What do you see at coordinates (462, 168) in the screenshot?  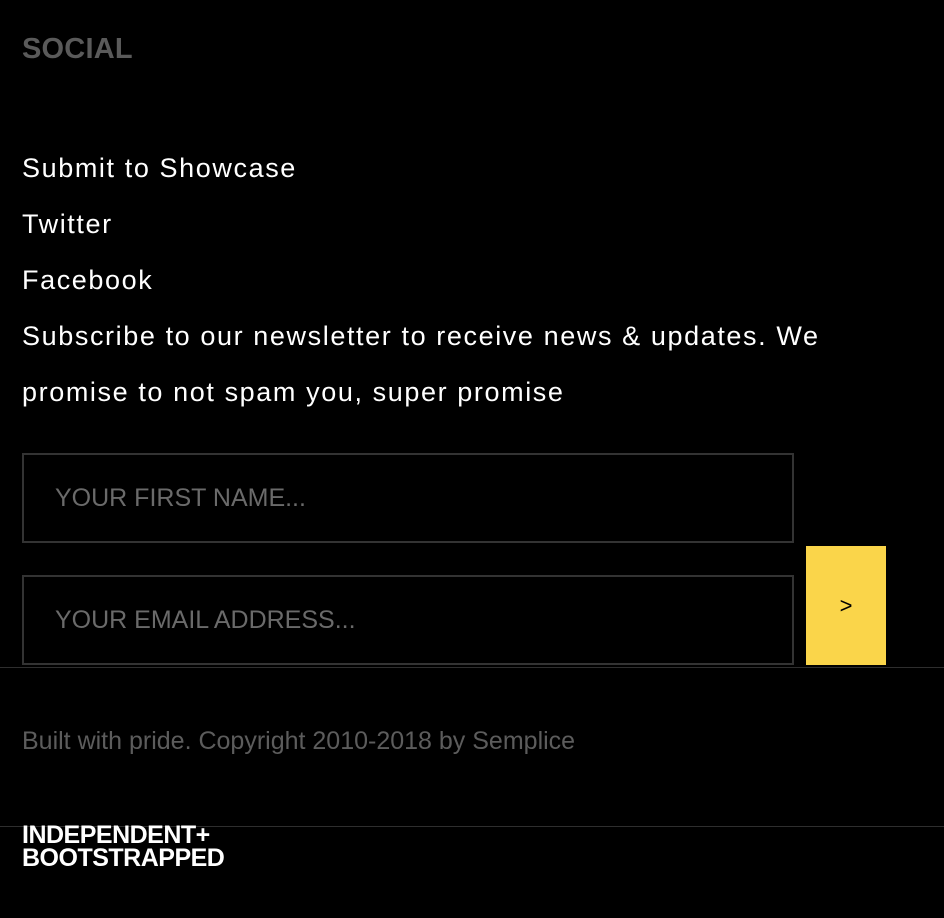 I see `submit-to-showcase-link: Submit to Showcase` at bounding box center [462, 168].